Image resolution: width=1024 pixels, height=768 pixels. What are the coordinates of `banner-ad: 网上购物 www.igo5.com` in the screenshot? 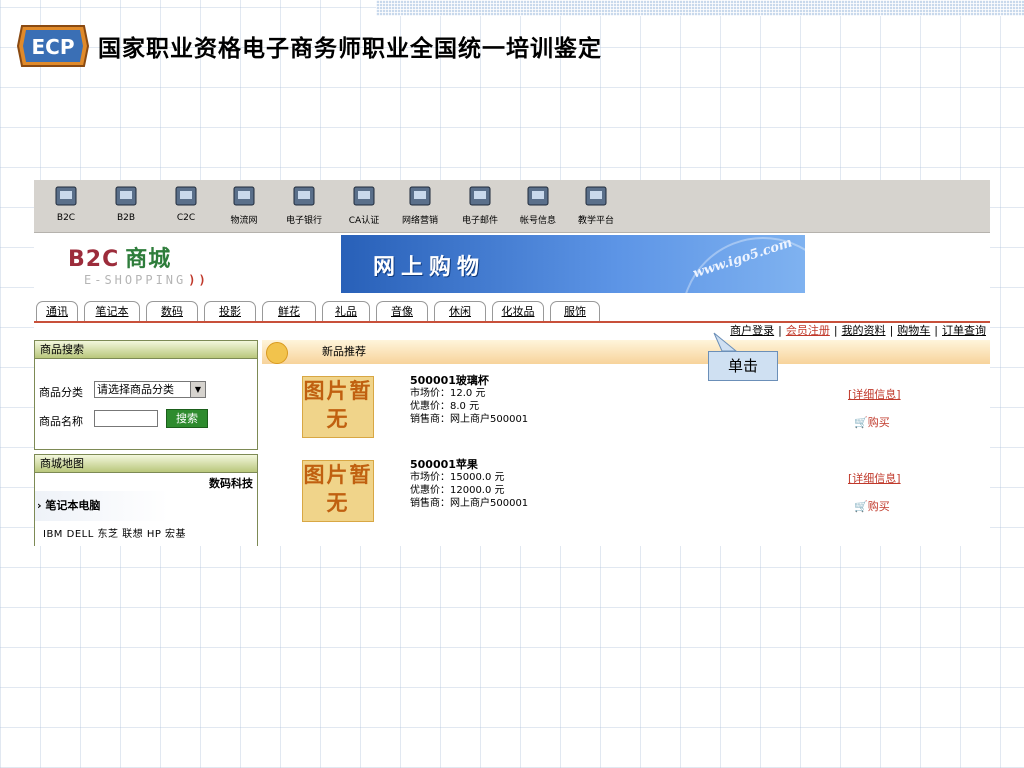 It's located at (573, 264).